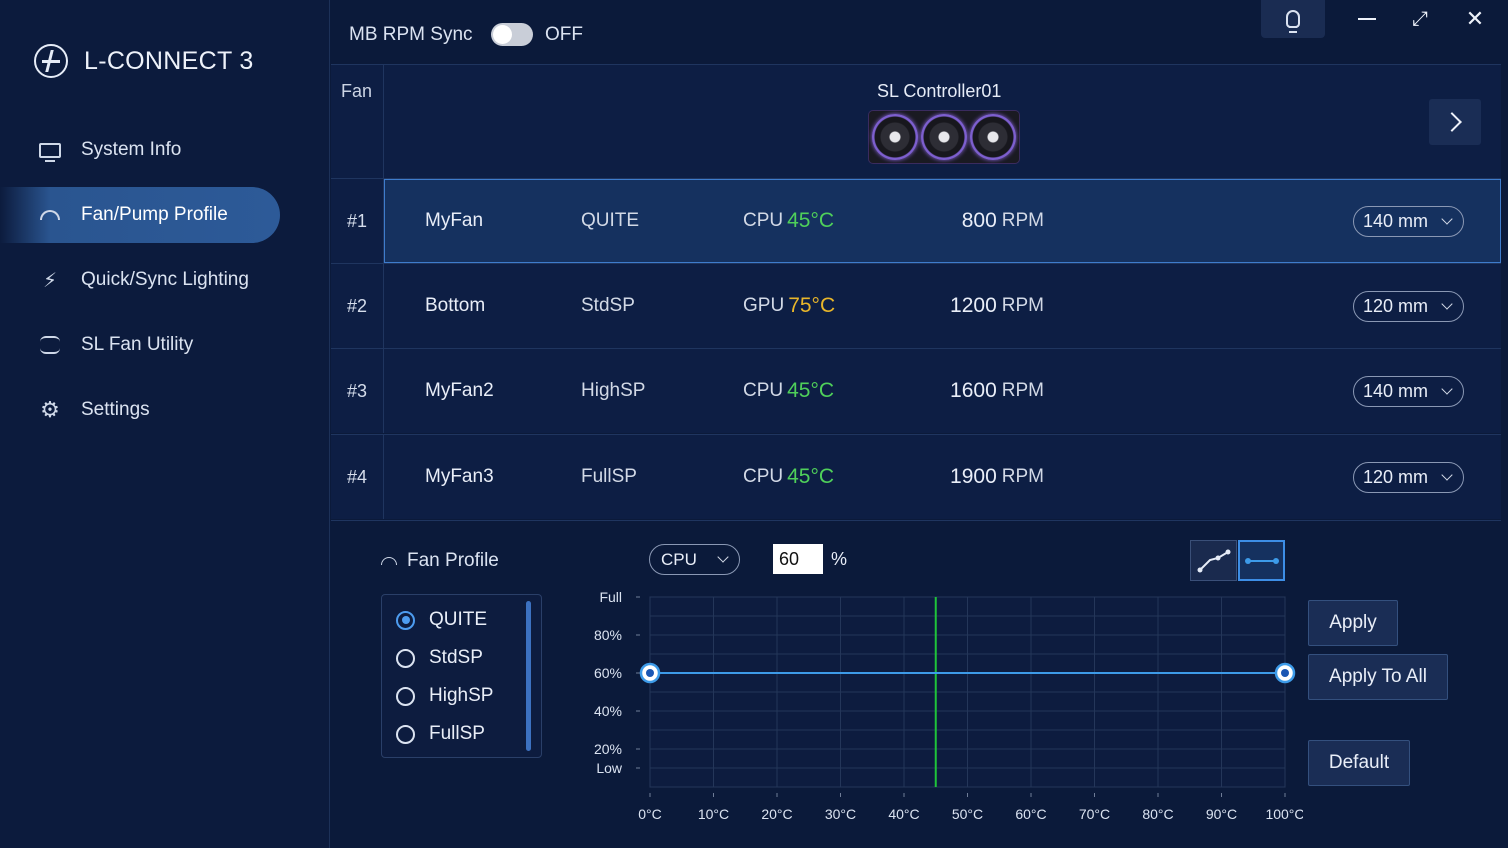 Image resolution: width=1508 pixels, height=848 pixels. I want to click on minimize-icon, so click(1367, 19).